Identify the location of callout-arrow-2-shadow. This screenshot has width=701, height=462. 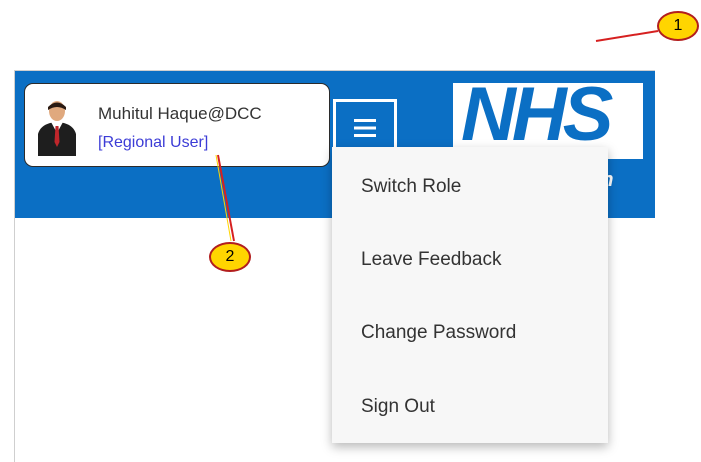
(223, 198).